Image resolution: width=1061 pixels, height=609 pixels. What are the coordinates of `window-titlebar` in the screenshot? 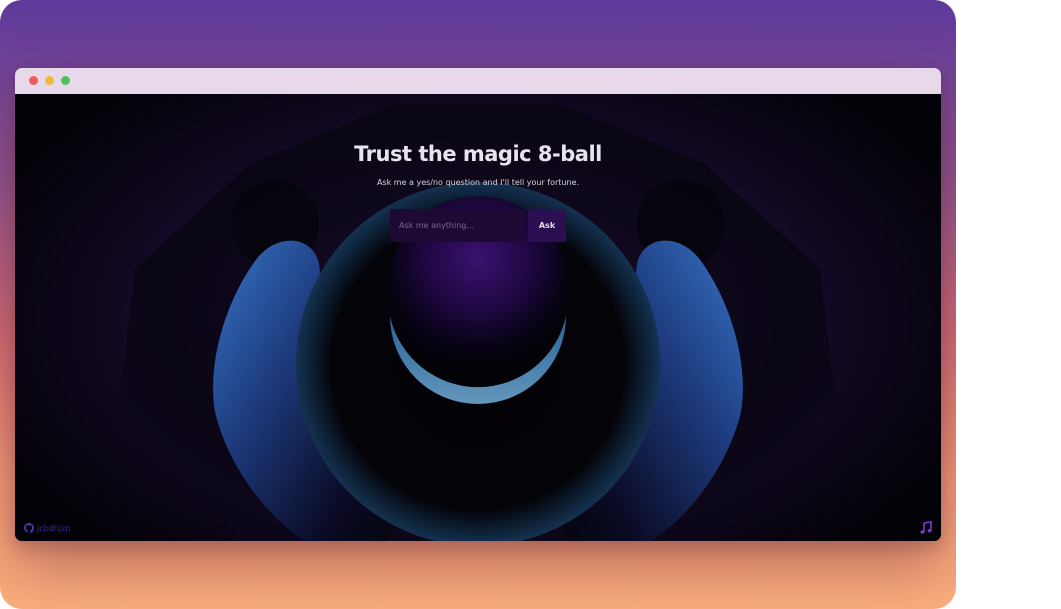 It's located at (478, 81).